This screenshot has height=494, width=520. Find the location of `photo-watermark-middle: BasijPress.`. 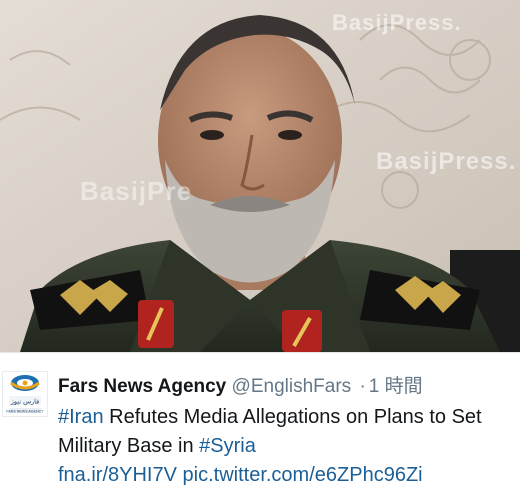

photo-watermark-middle: BasijPress. is located at coordinates (446, 161).